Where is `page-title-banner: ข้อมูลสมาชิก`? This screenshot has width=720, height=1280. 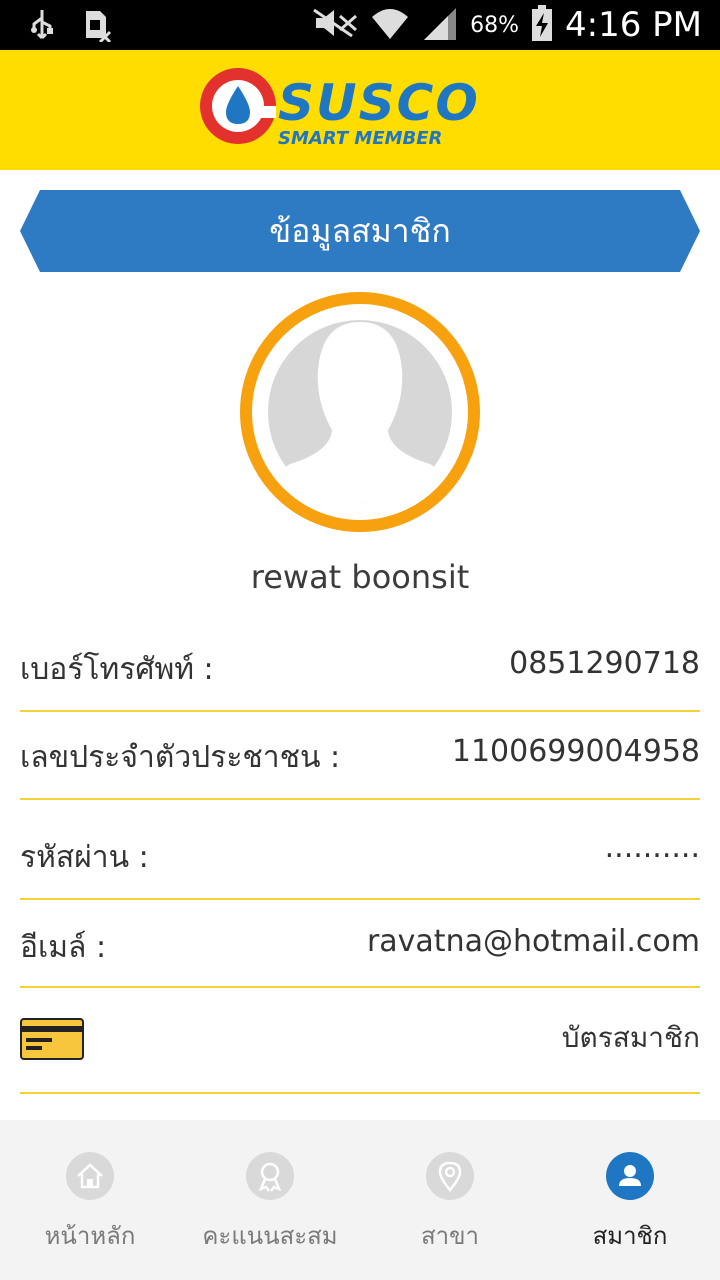
page-title-banner: ข้อมูลสมาชิก is located at coordinates (360, 231).